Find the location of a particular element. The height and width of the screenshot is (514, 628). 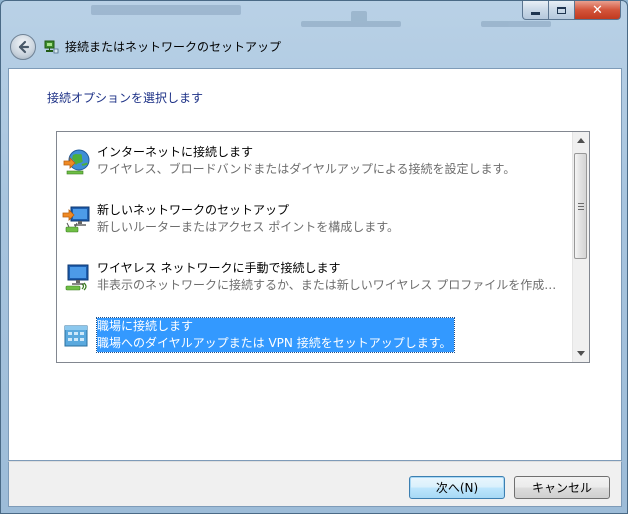

scroll-up-arrow-icon is located at coordinates (581, 140).